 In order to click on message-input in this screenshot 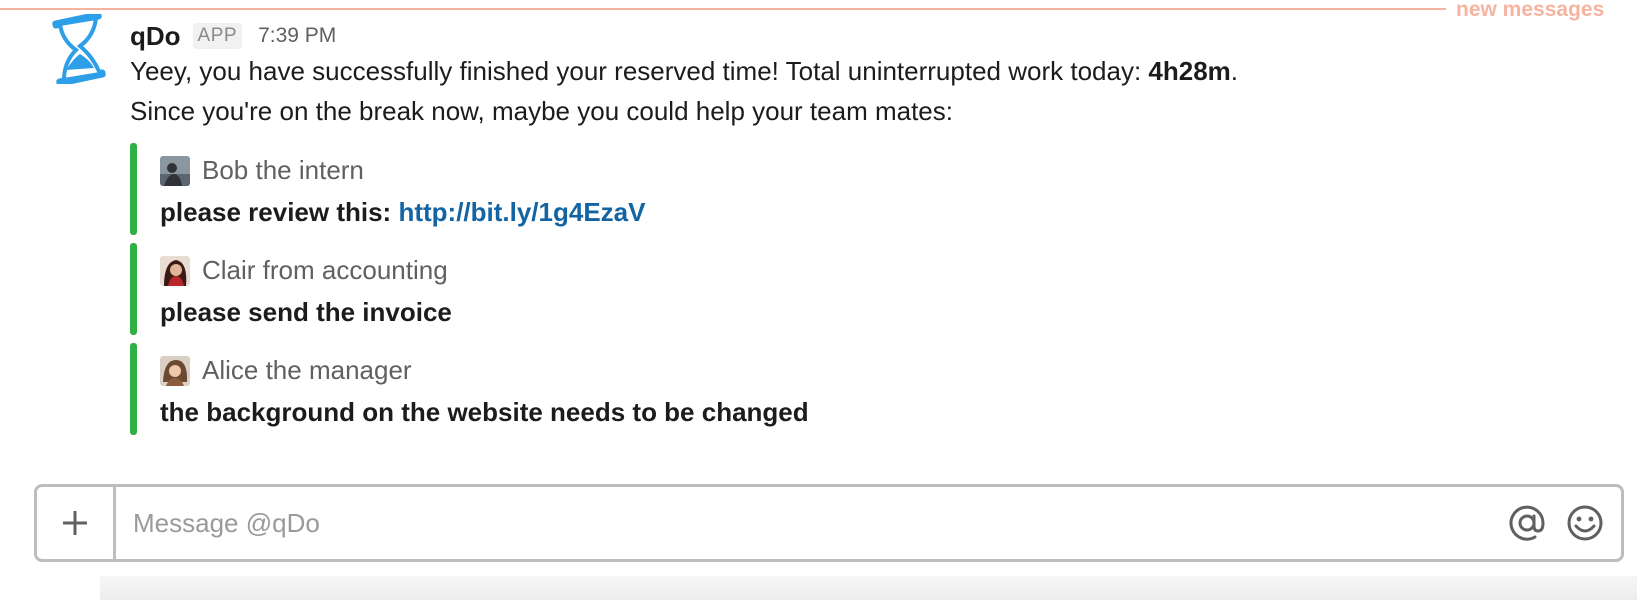, I will do `click(783, 523)`.